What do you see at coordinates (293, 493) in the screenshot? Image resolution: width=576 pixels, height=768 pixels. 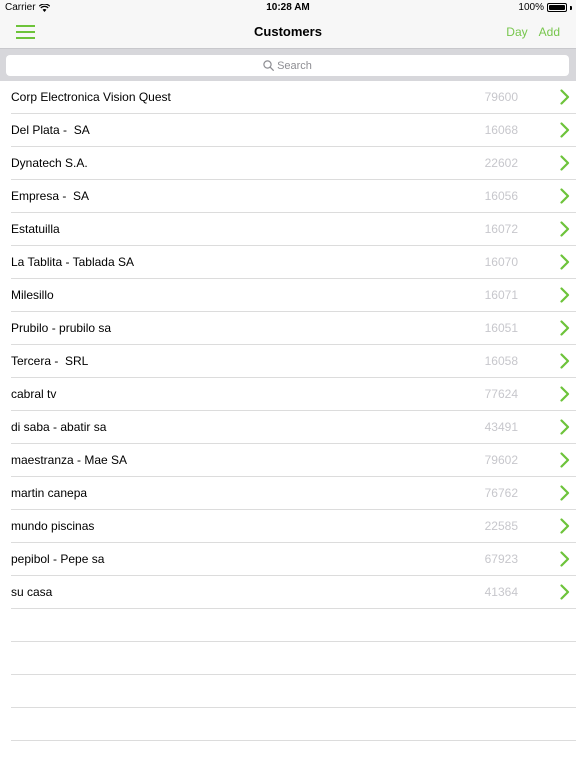 I see `table-row: martin canepa 76762` at bounding box center [293, 493].